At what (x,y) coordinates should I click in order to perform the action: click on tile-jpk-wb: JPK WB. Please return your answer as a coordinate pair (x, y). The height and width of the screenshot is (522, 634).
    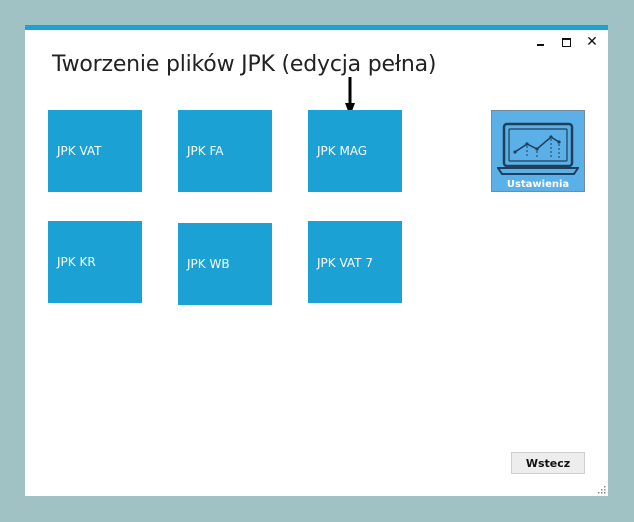
    Looking at the image, I should click on (225, 264).